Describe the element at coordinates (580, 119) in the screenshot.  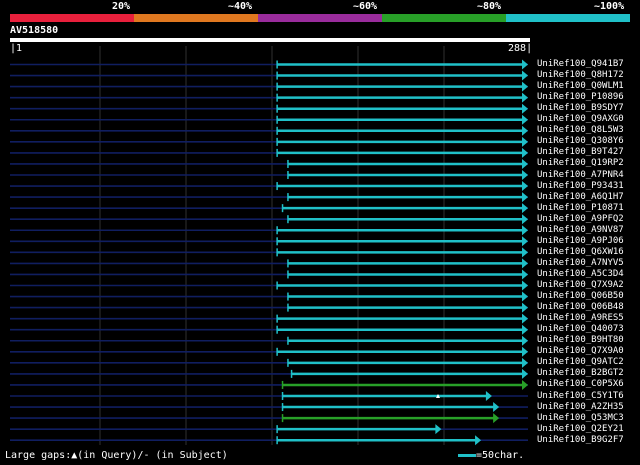
I see `hit-label: UniRef100_Q9AXG0` at that location.